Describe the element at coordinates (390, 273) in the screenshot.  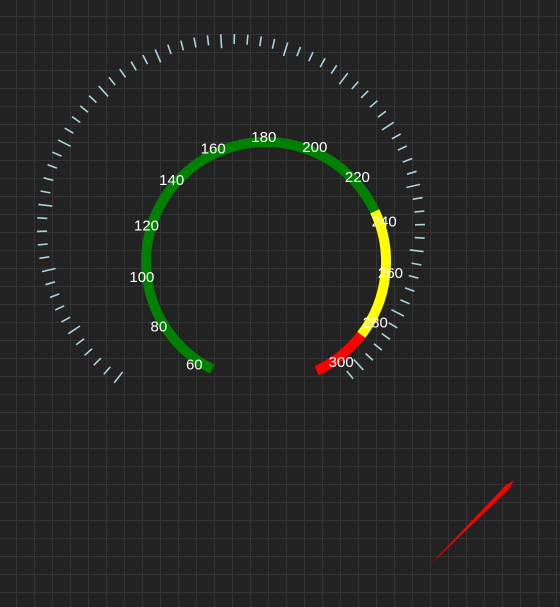
I see `scale-label-260: 260` at that location.